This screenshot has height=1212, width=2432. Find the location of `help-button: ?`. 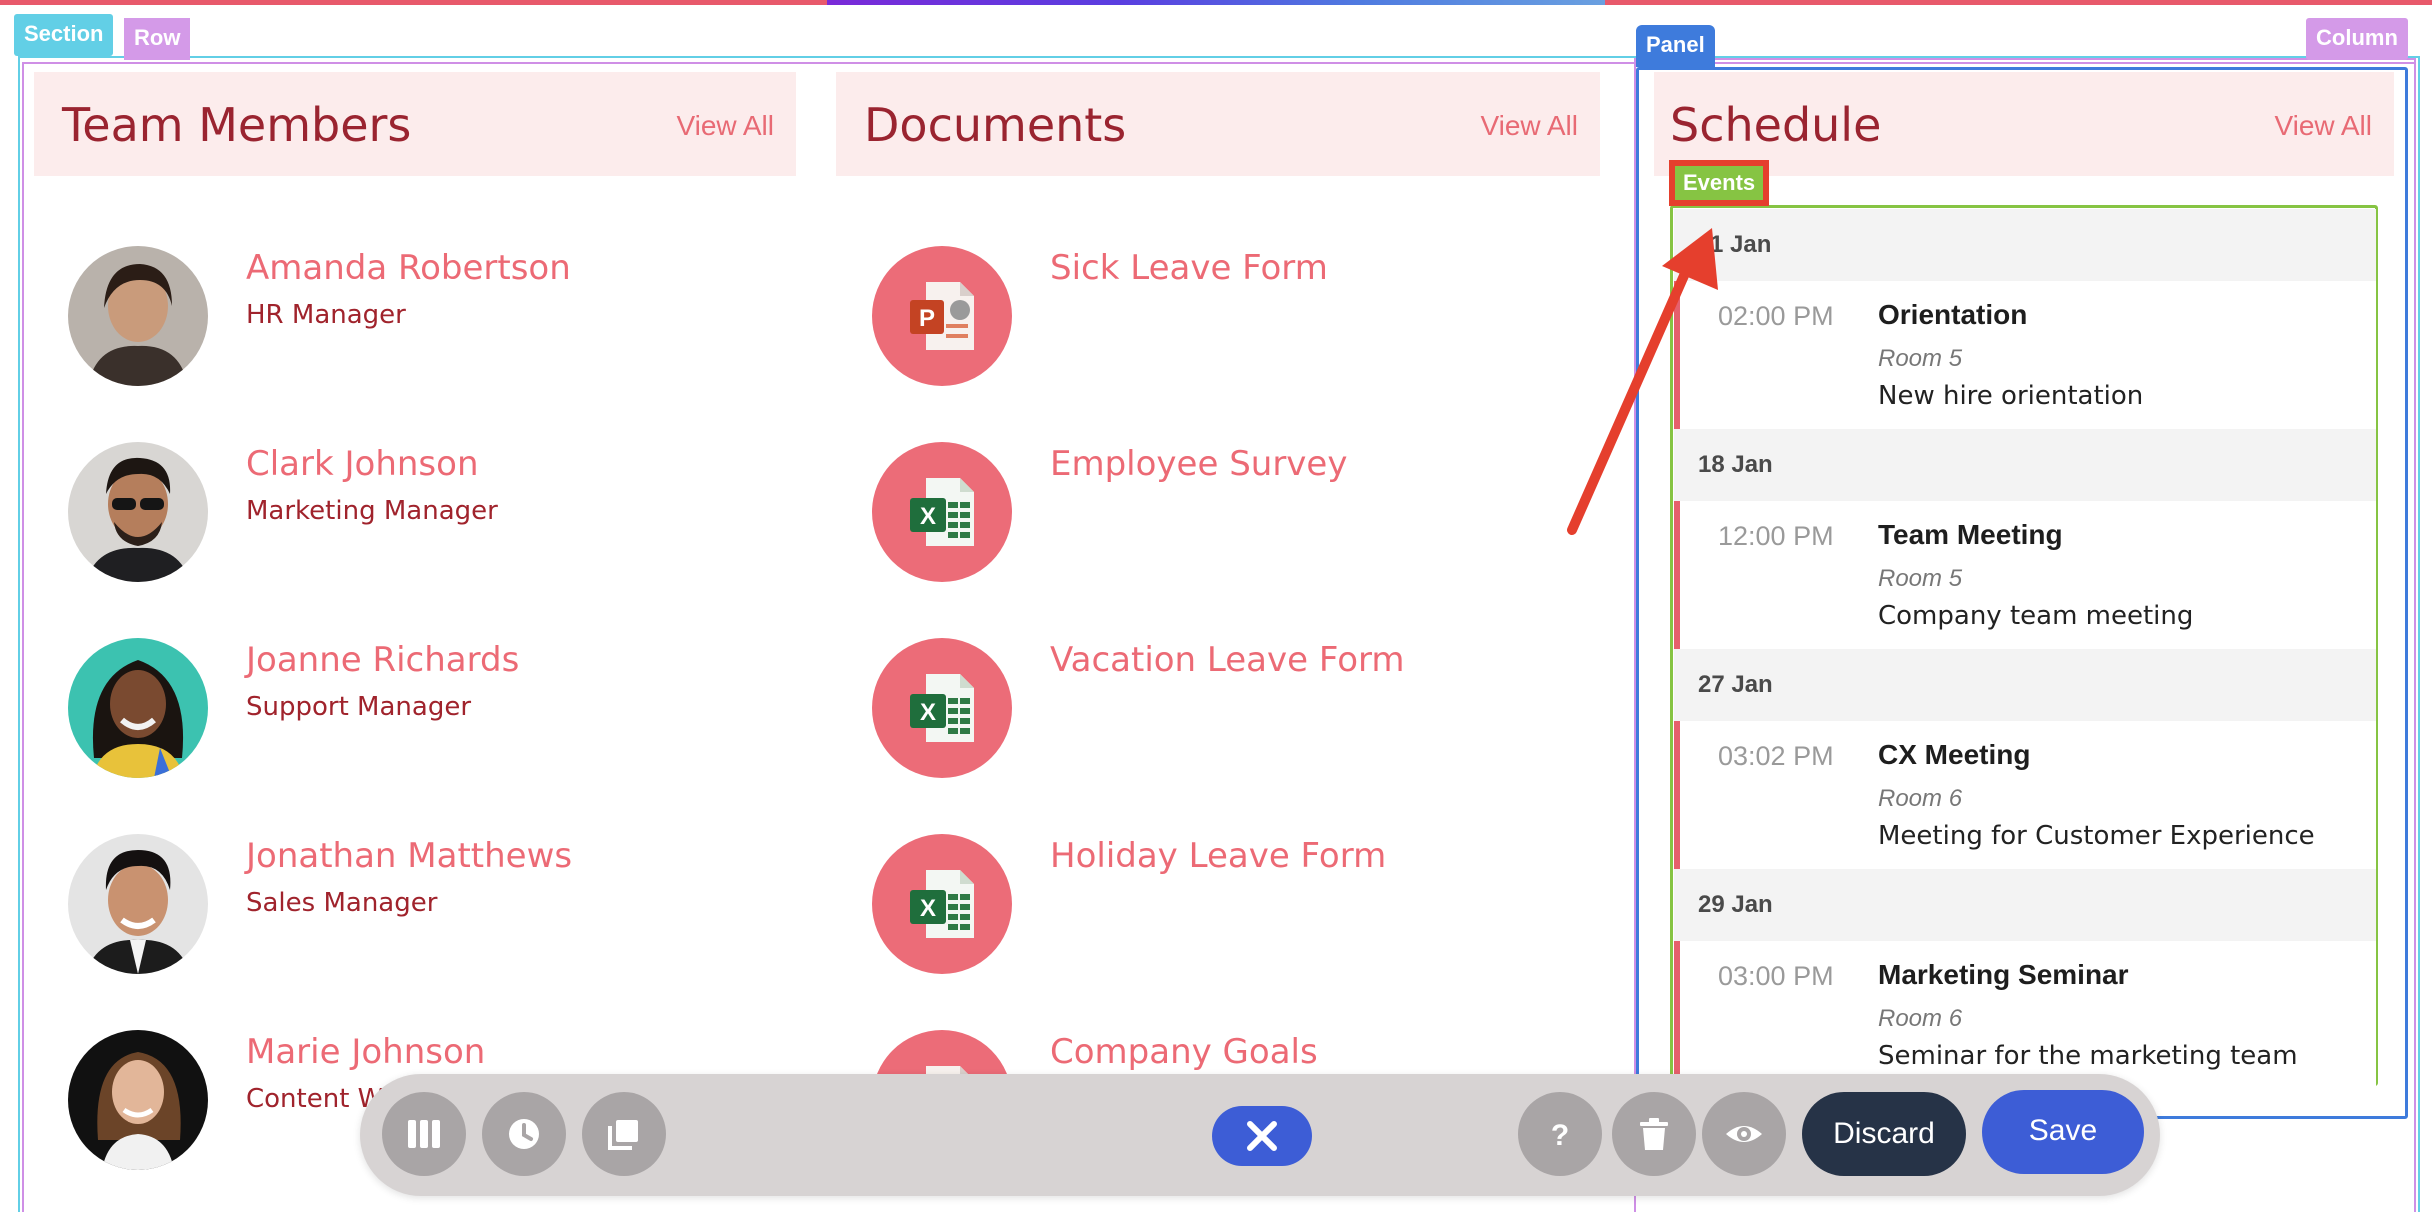

help-button: ? is located at coordinates (1560, 1134).